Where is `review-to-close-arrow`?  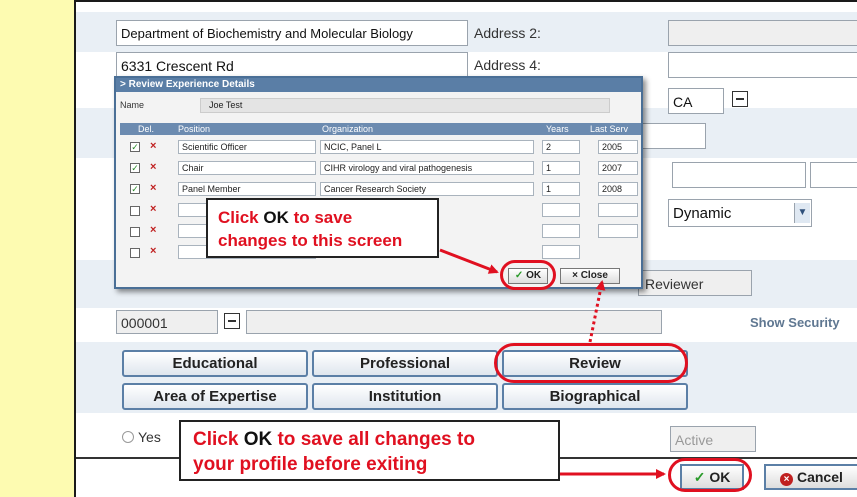
review-to-close-arrow is located at coordinates (597, 311).